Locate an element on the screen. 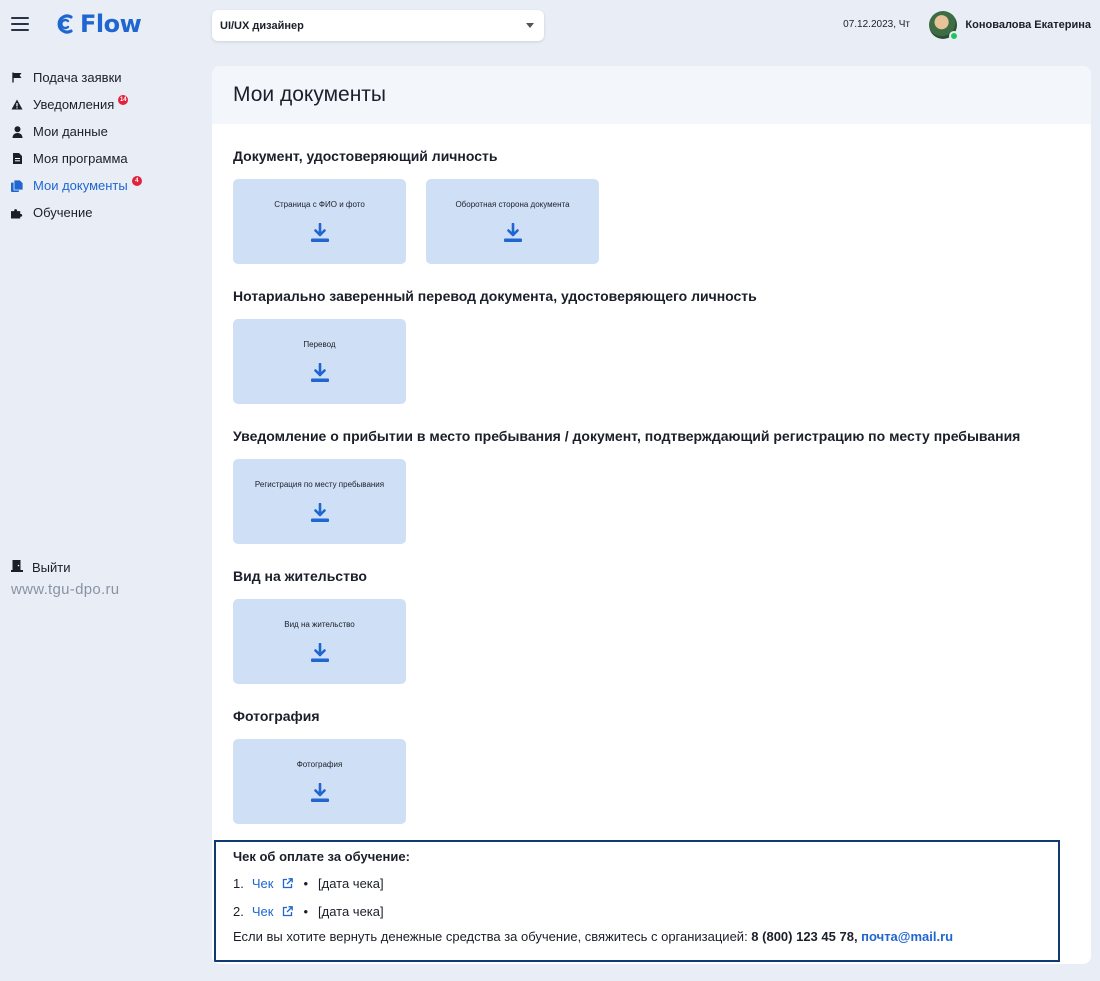 This screenshot has height=981, width=1100. current-date: 07.12.2023, Чт is located at coordinates (876, 24).